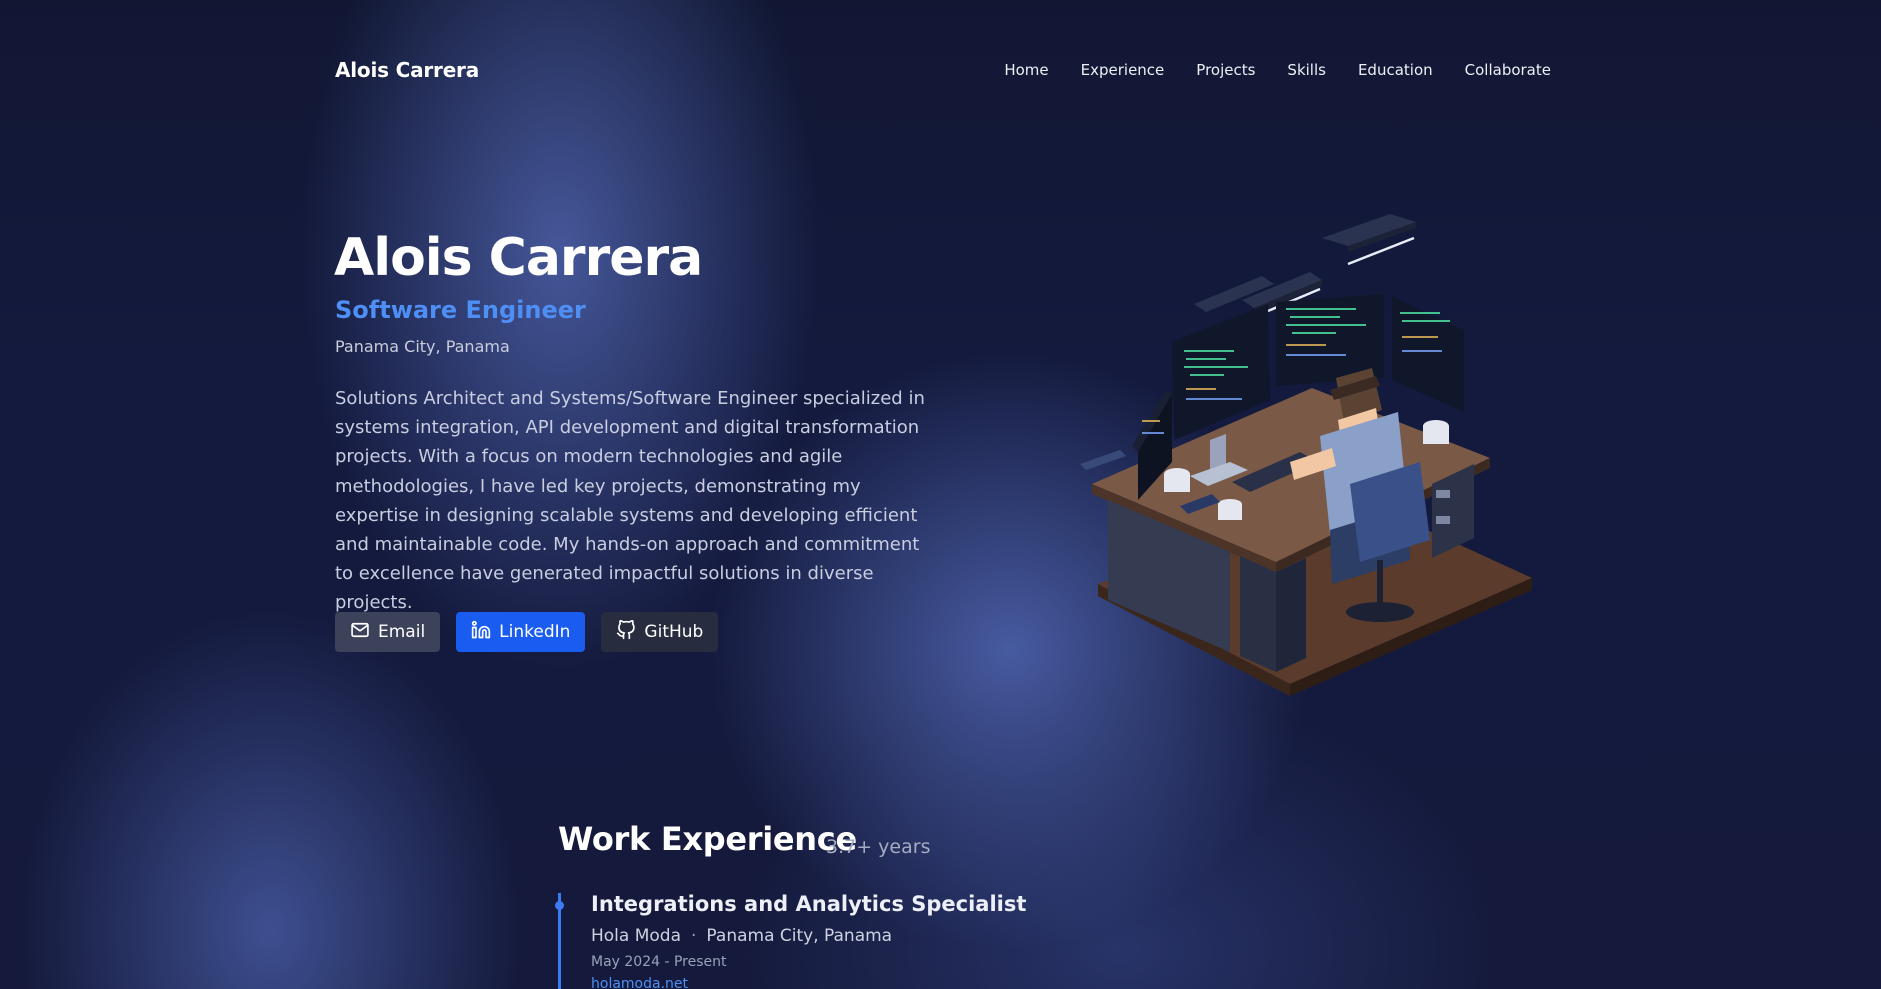  Describe the element at coordinates (636, 936) in the screenshot. I see `job-company: Hola Moda` at that location.